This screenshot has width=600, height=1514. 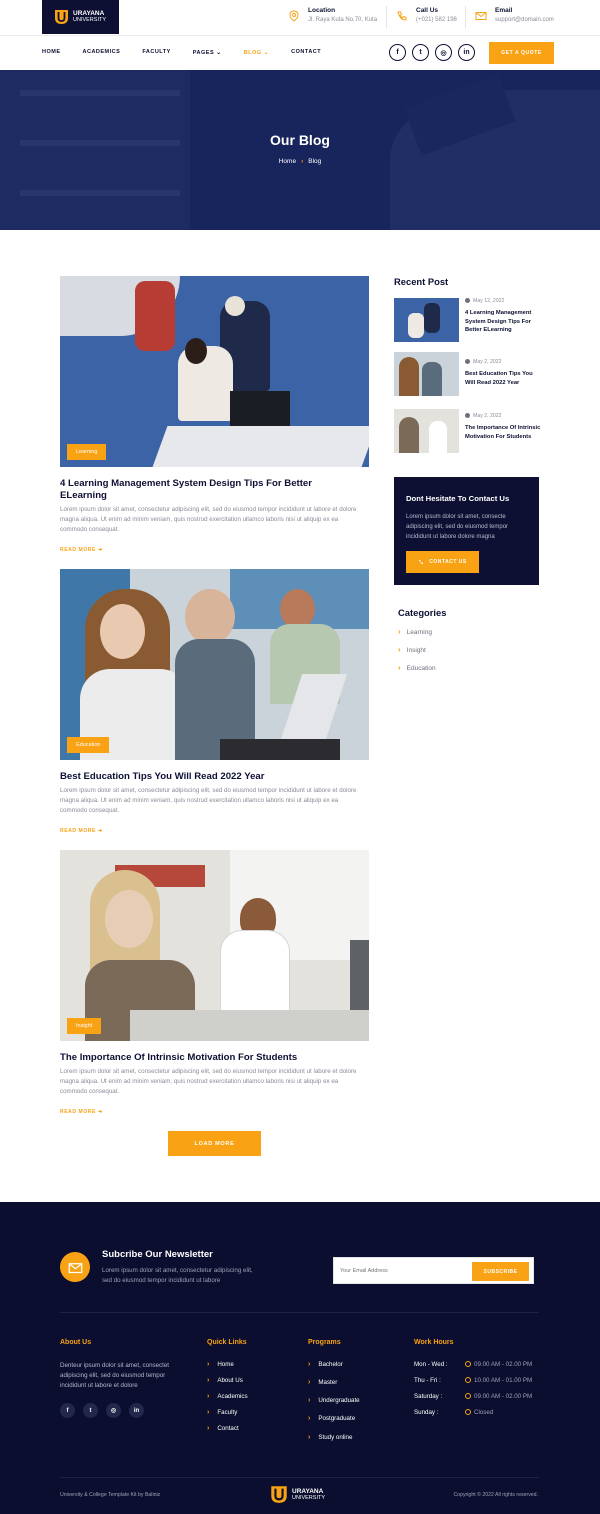 I want to click on work-hours-value: Closed, so click(x=479, y=1412).